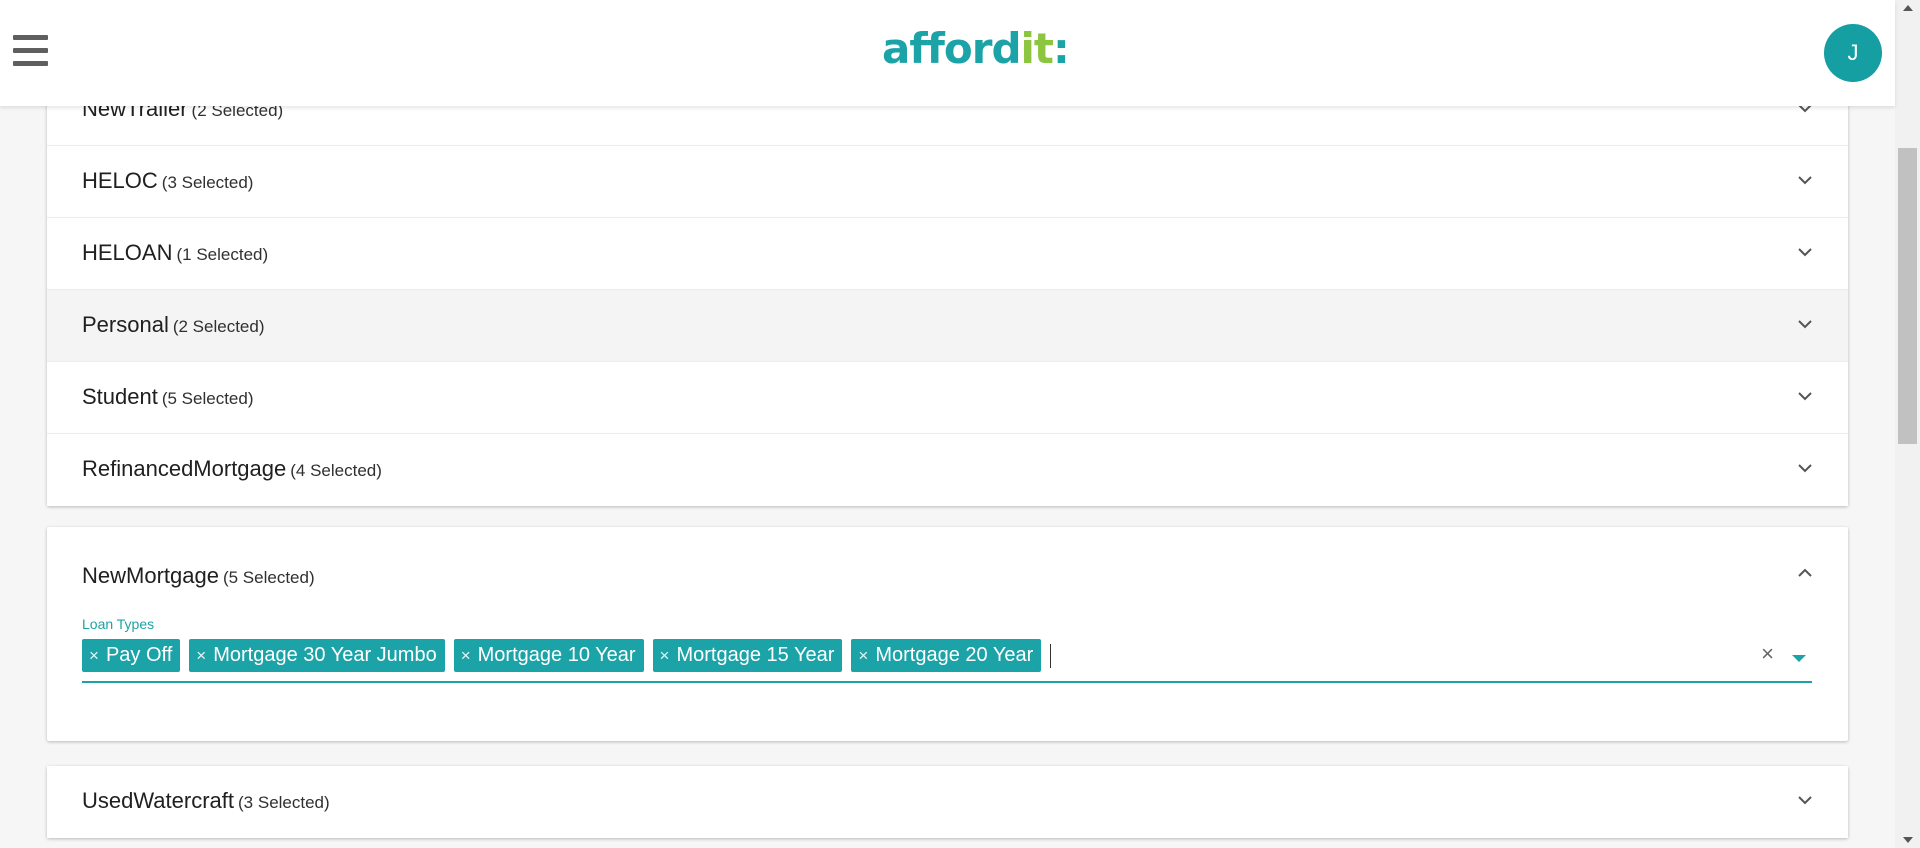 Image resolution: width=1920 pixels, height=848 pixels. Describe the element at coordinates (118, 624) in the screenshot. I see `loan-types-label: Loan Types` at that location.